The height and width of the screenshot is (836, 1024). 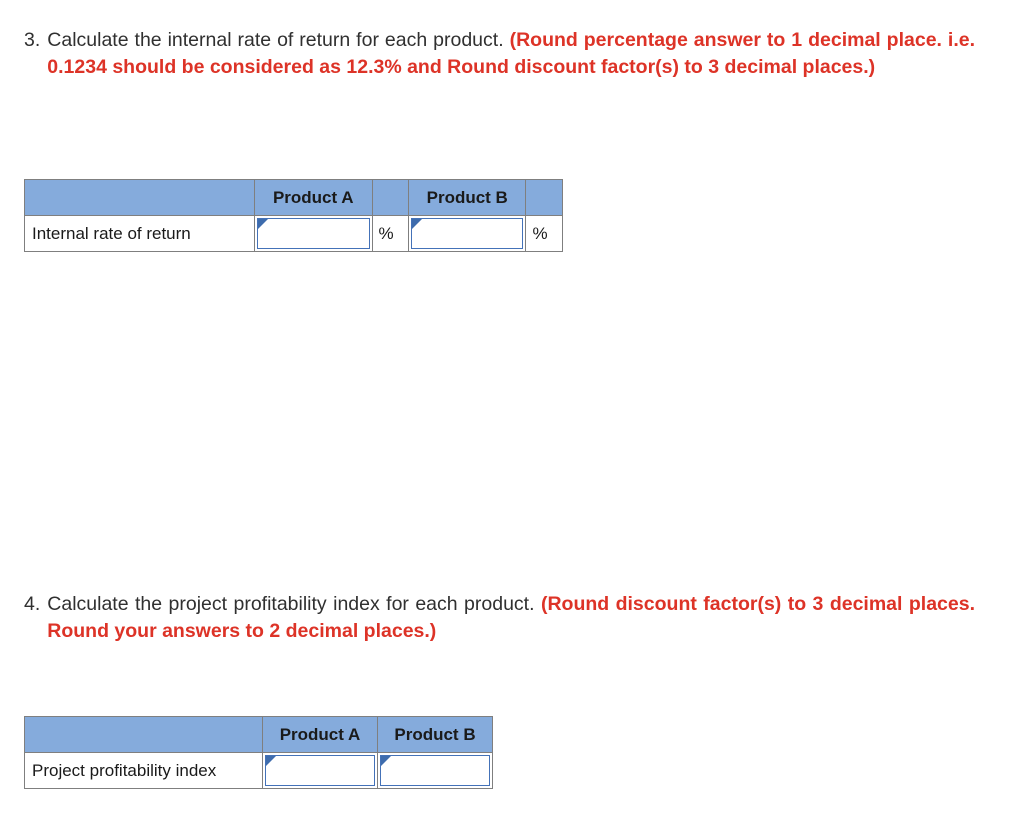 I want to click on question-4-number: 4., so click(x=32, y=604).